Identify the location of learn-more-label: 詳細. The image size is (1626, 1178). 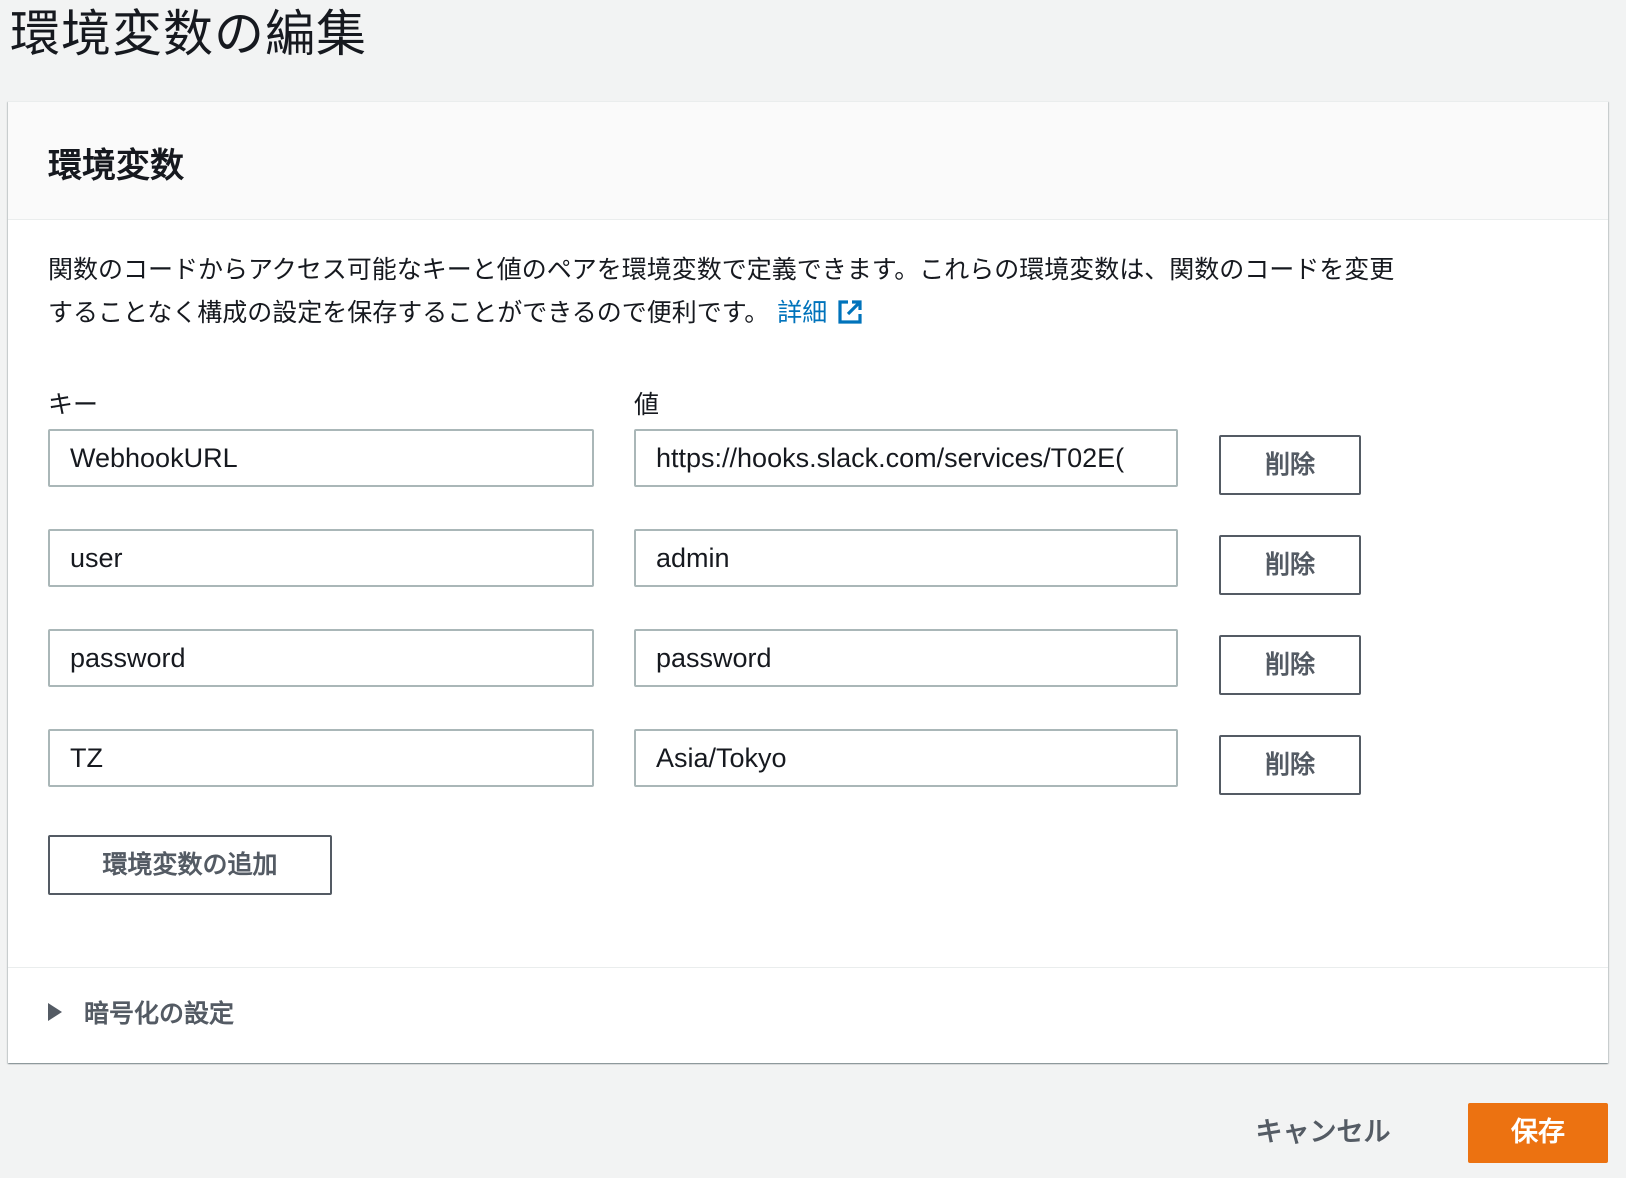
(802, 312).